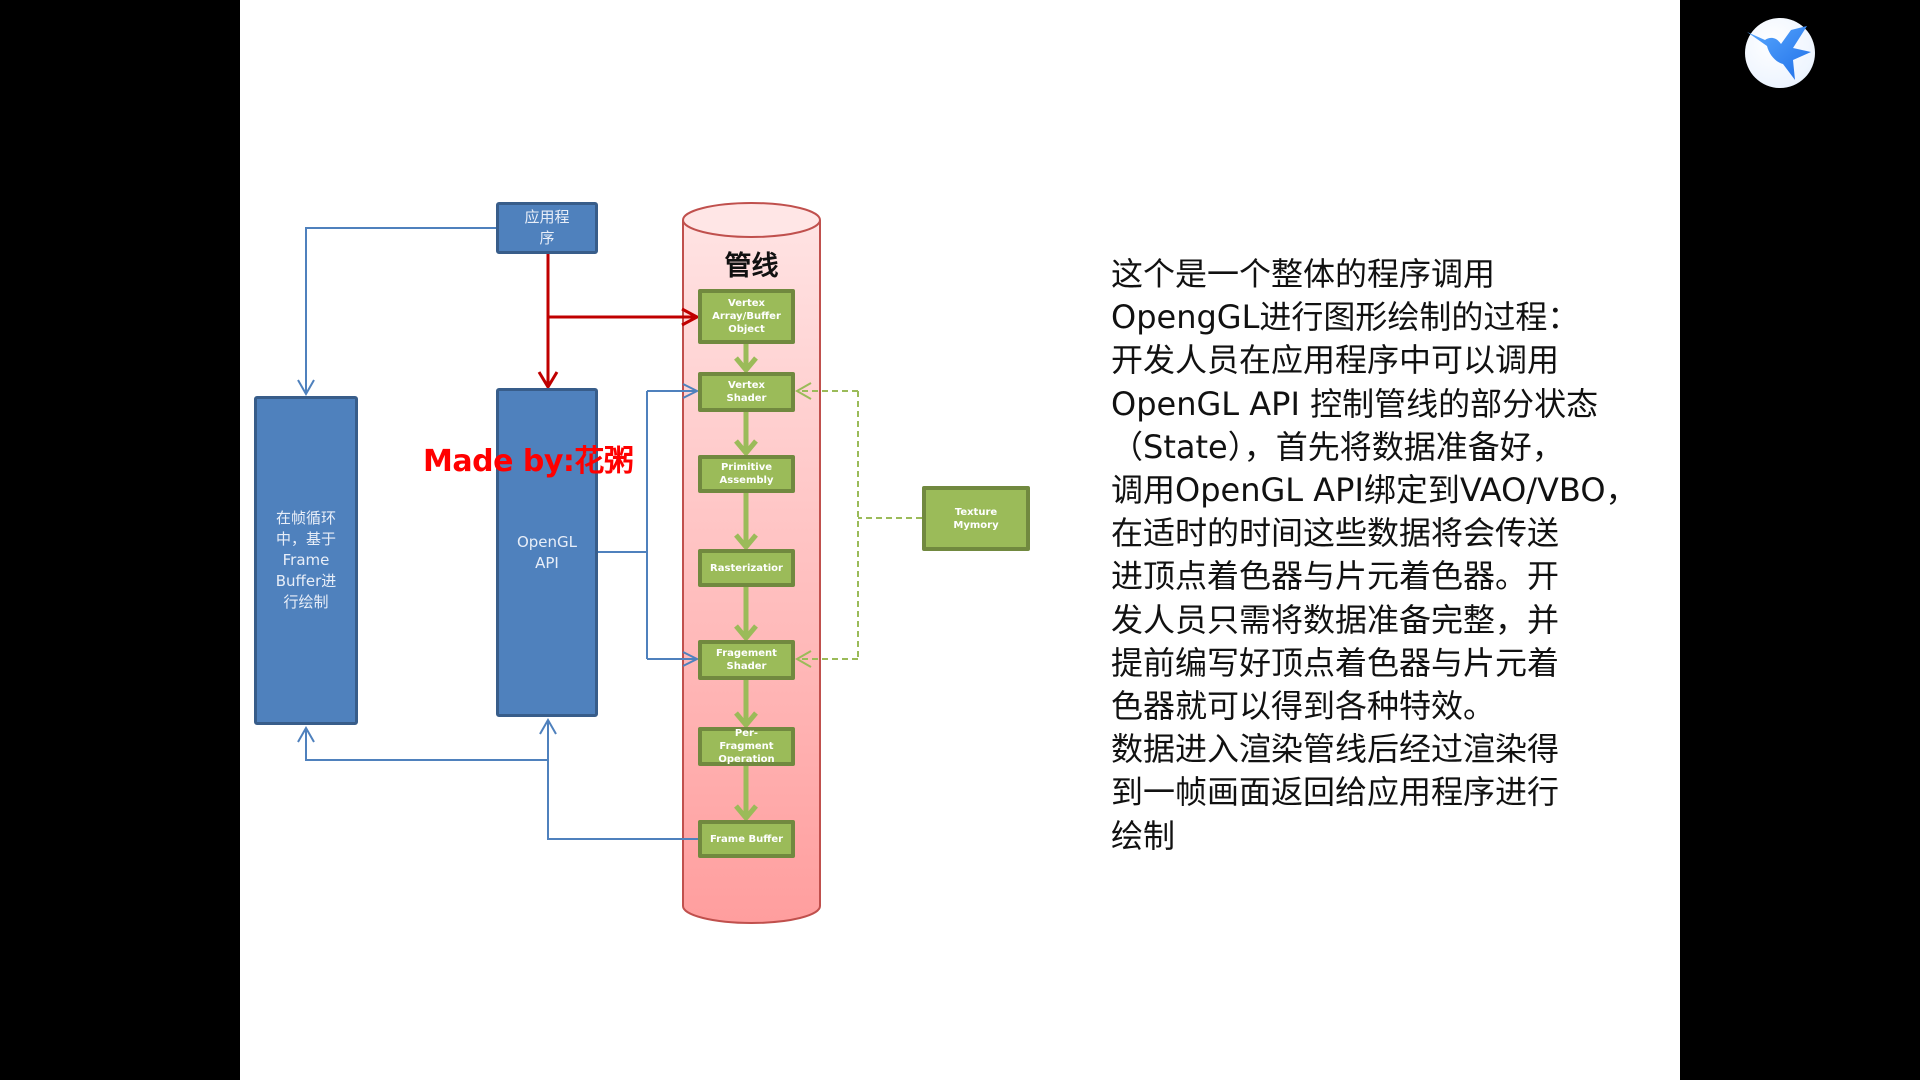 Image resolution: width=1920 pixels, height=1080 pixels. Describe the element at coordinates (1335, 360) in the screenshot. I see `description-line: 开发人员在应用程序中可以调用` at that location.